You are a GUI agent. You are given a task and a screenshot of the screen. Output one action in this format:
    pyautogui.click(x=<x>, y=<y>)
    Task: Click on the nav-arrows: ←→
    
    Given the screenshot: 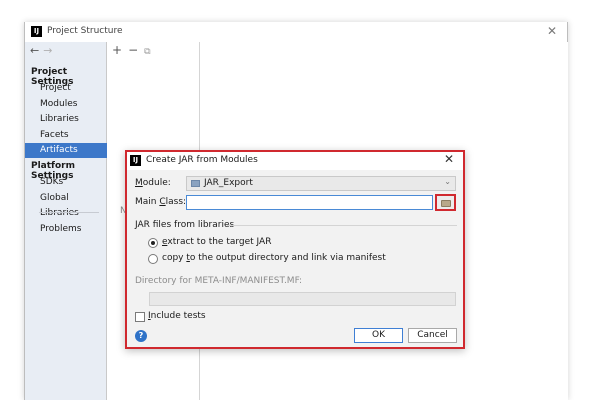 What is the action you would take?
    pyautogui.click(x=43, y=50)
    